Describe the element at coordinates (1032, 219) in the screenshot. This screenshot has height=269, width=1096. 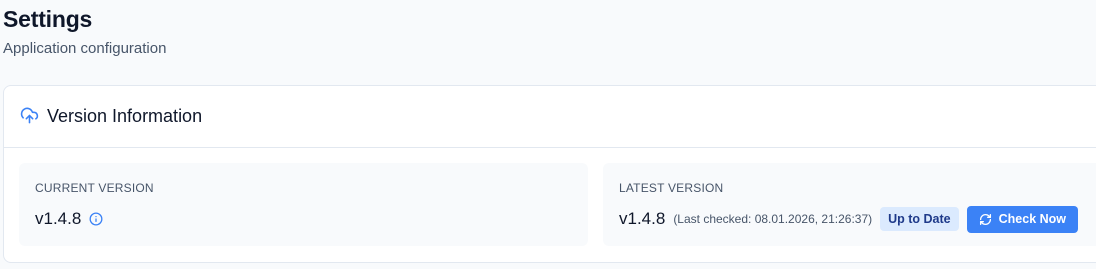
I see `check-now-label: Check Now` at that location.